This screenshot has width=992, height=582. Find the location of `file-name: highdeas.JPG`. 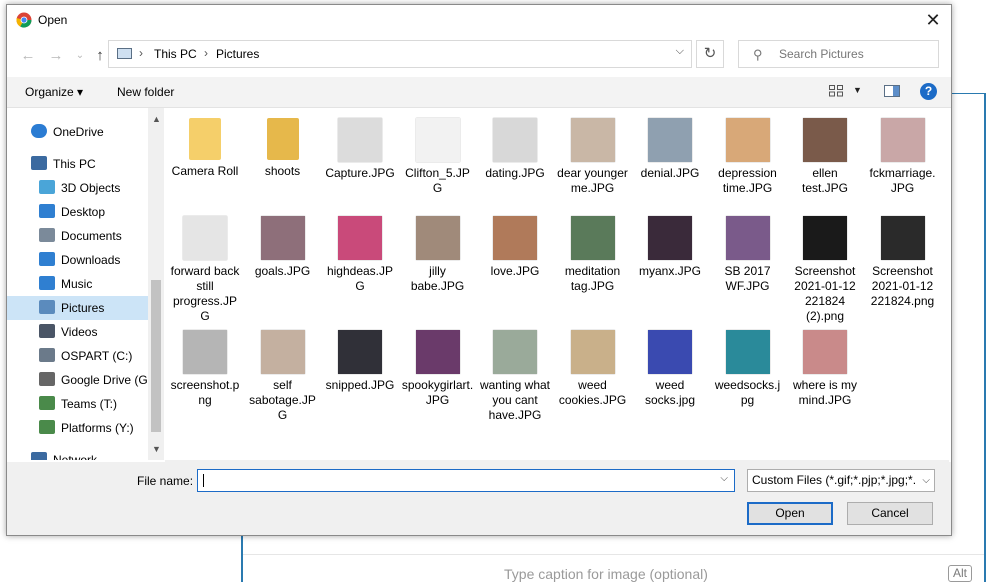

file-name: highdeas.JPG is located at coordinates (360, 278).